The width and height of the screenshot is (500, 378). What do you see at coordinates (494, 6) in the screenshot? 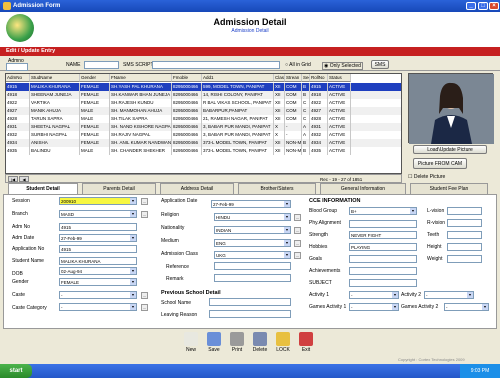
I see `close-button: ×` at bounding box center [494, 6].